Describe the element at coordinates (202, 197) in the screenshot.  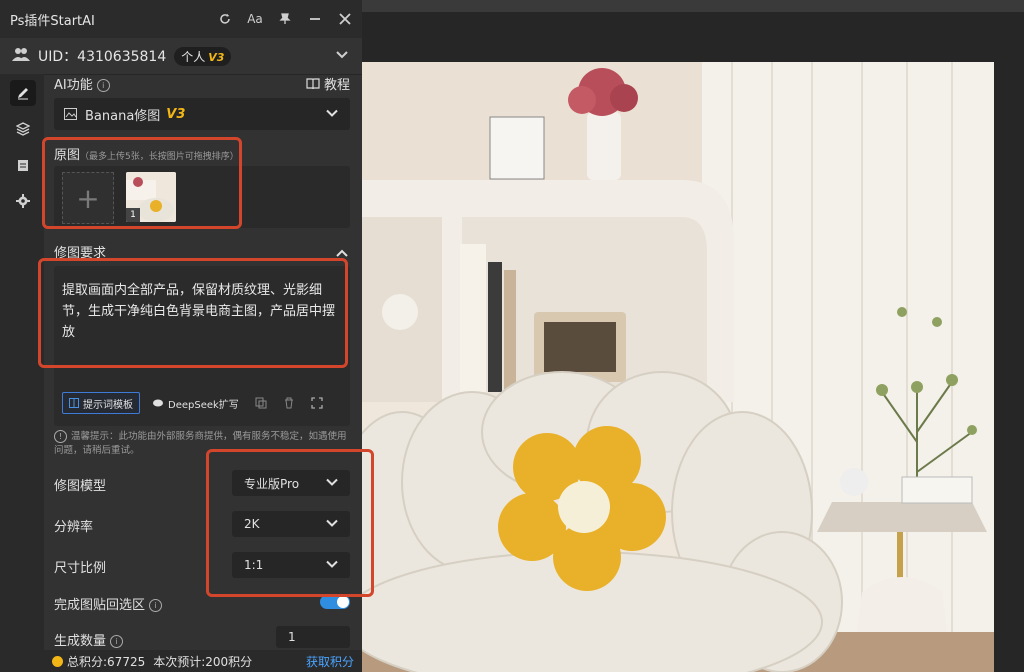
I see `image-upload-area: + 1` at that location.